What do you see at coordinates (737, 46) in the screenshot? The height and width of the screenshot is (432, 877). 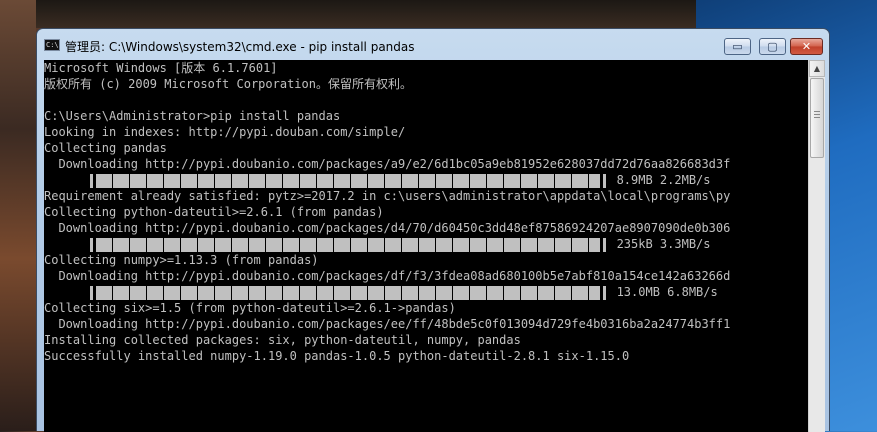 I see `minimize-button: ▭` at bounding box center [737, 46].